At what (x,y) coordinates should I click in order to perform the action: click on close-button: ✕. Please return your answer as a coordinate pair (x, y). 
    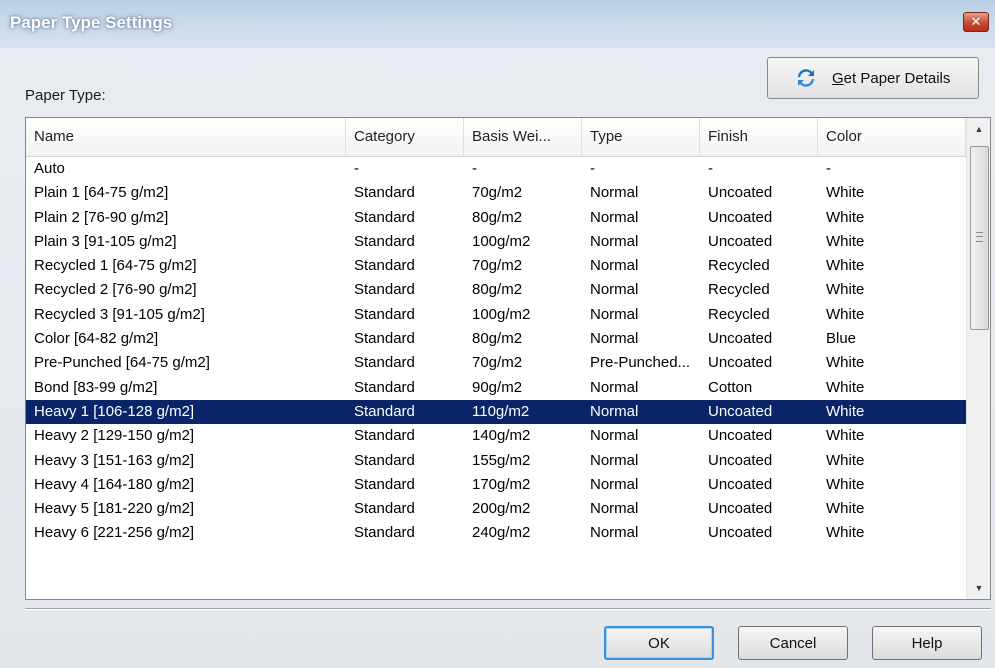
    Looking at the image, I should click on (976, 22).